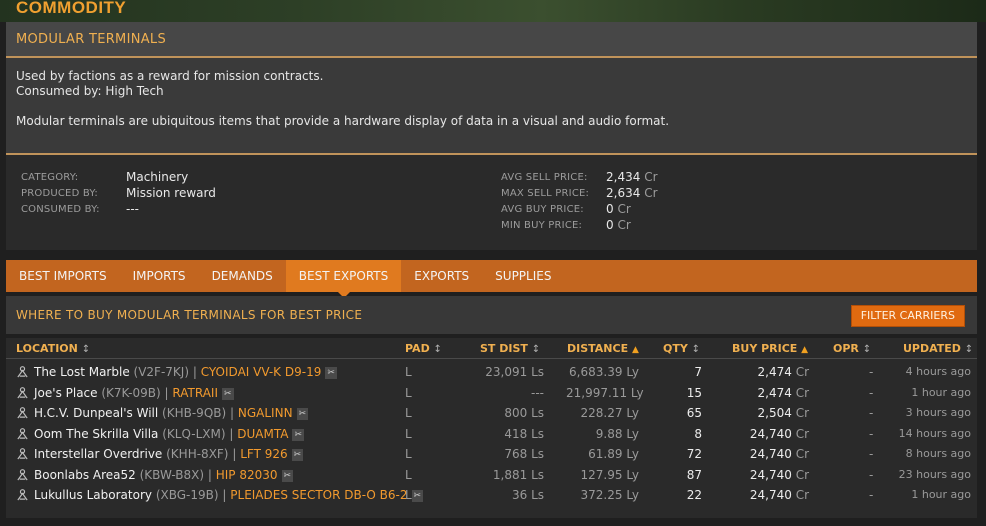  I want to click on col-pad: PAD ↕, so click(423, 348).